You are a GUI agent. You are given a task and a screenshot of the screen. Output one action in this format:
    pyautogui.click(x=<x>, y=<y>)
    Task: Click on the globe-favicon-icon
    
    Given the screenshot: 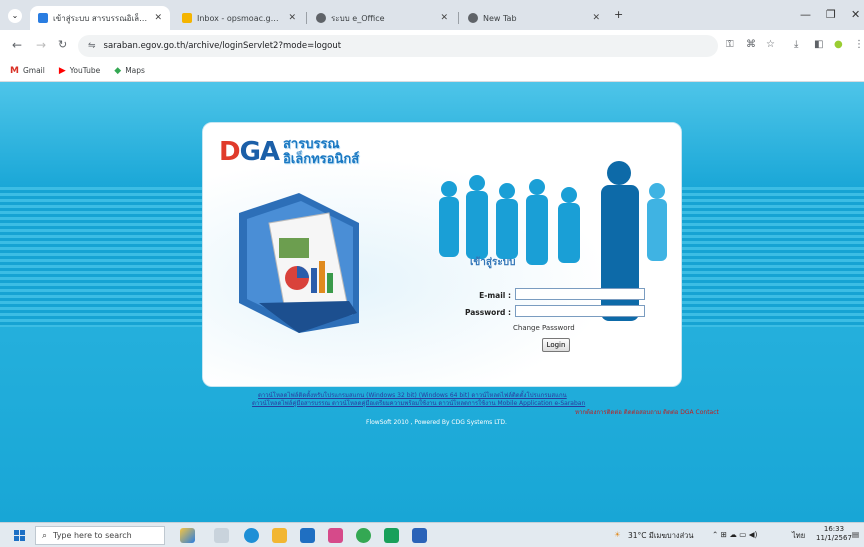 What is the action you would take?
    pyautogui.click(x=321, y=18)
    